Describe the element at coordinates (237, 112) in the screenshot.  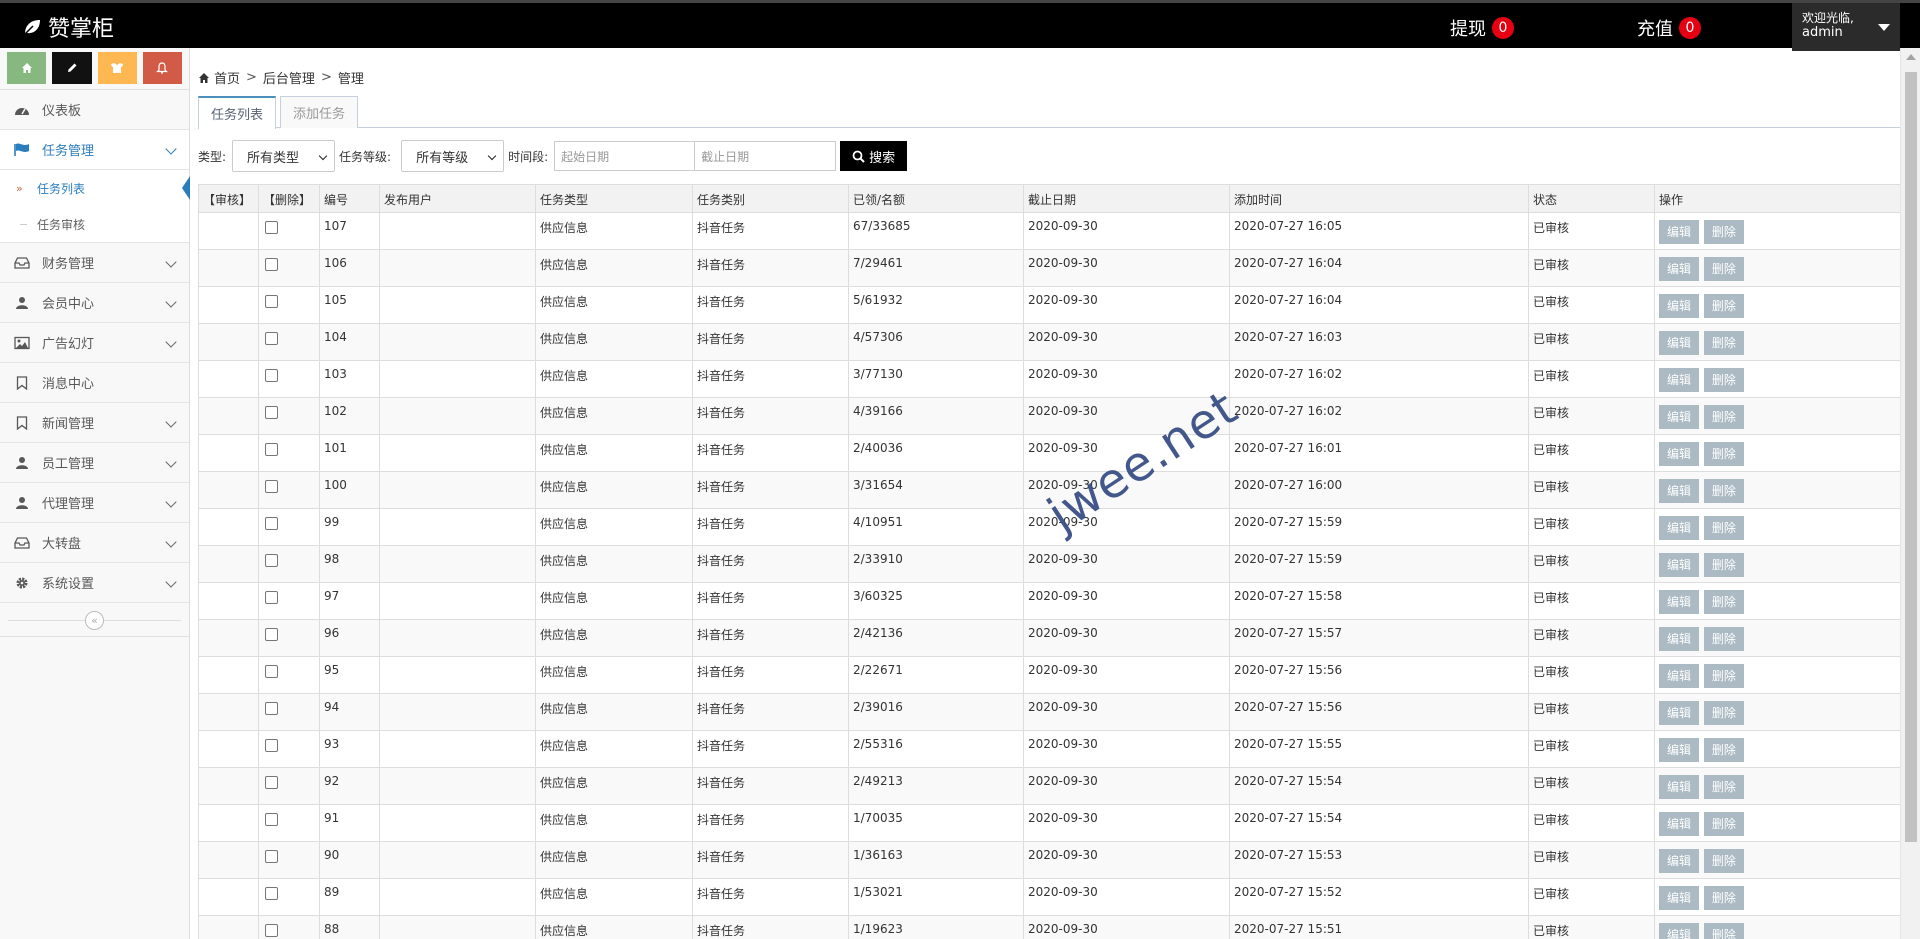
I see `tab-task-list: 任务列表` at that location.